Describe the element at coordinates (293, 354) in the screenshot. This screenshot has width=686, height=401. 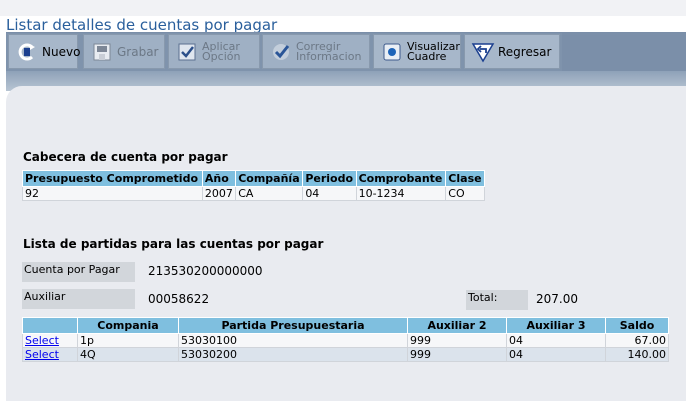
I see `cell-partida-2: 53030200` at that location.